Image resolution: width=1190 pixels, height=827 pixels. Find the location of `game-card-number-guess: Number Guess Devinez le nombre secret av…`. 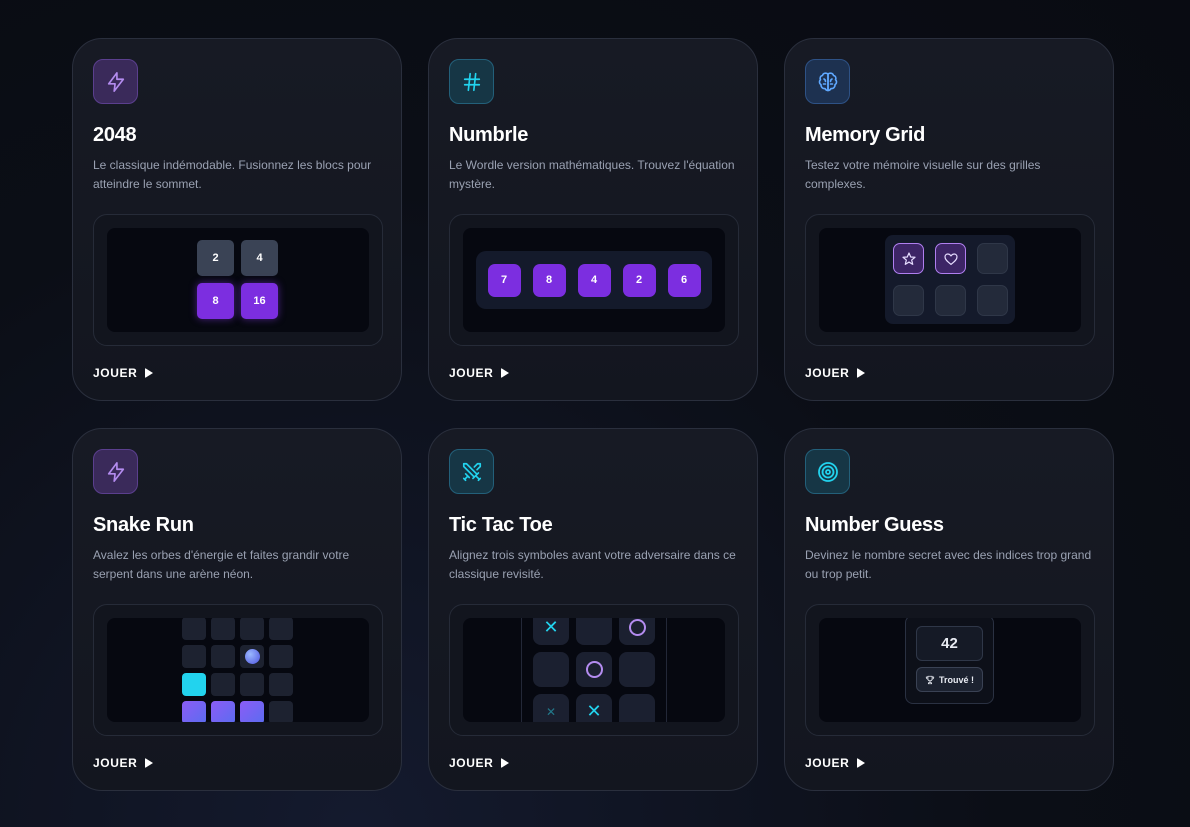

game-card-number-guess: Number Guess Devinez le nombre secret av… is located at coordinates (949, 609).